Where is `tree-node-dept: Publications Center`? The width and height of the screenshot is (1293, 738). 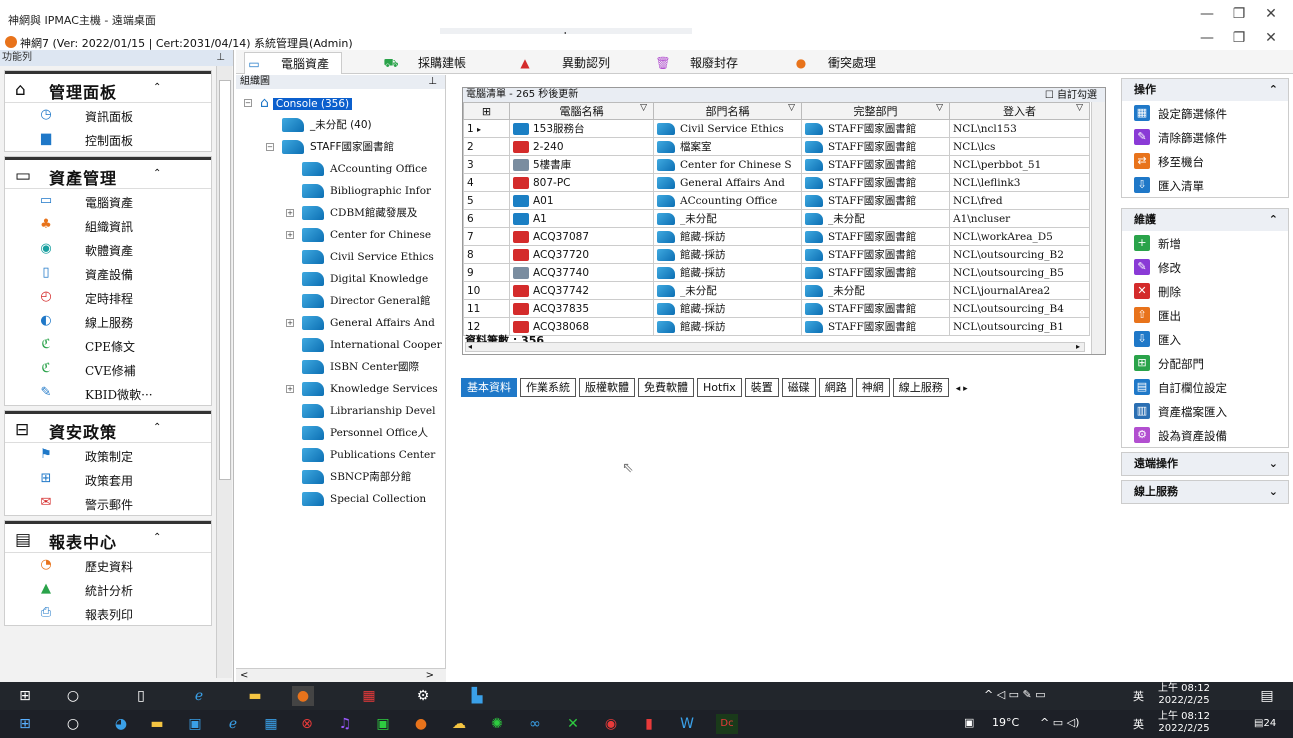
tree-node-dept: Publications Center is located at coordinates (368, 455).